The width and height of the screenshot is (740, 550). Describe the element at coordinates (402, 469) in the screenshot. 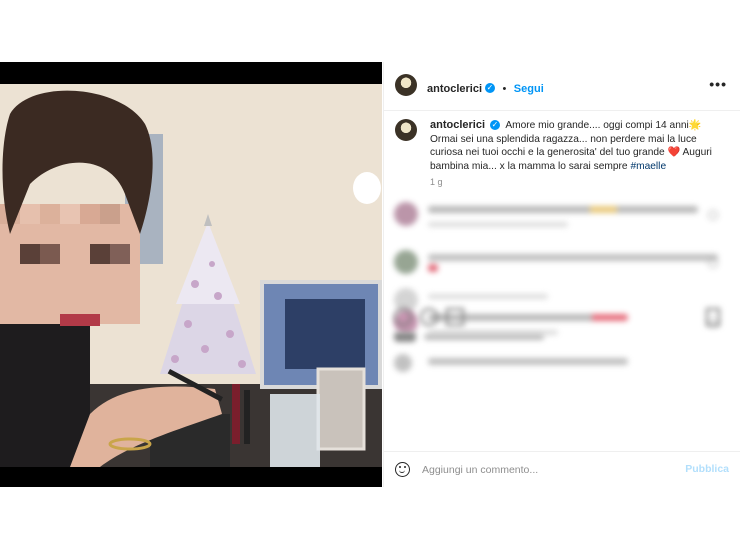

I see `smiley-icon` at that location.